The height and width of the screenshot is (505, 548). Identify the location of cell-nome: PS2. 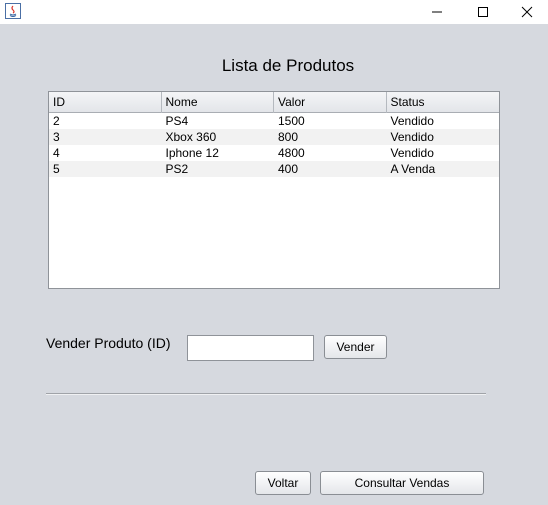
(177, 169).